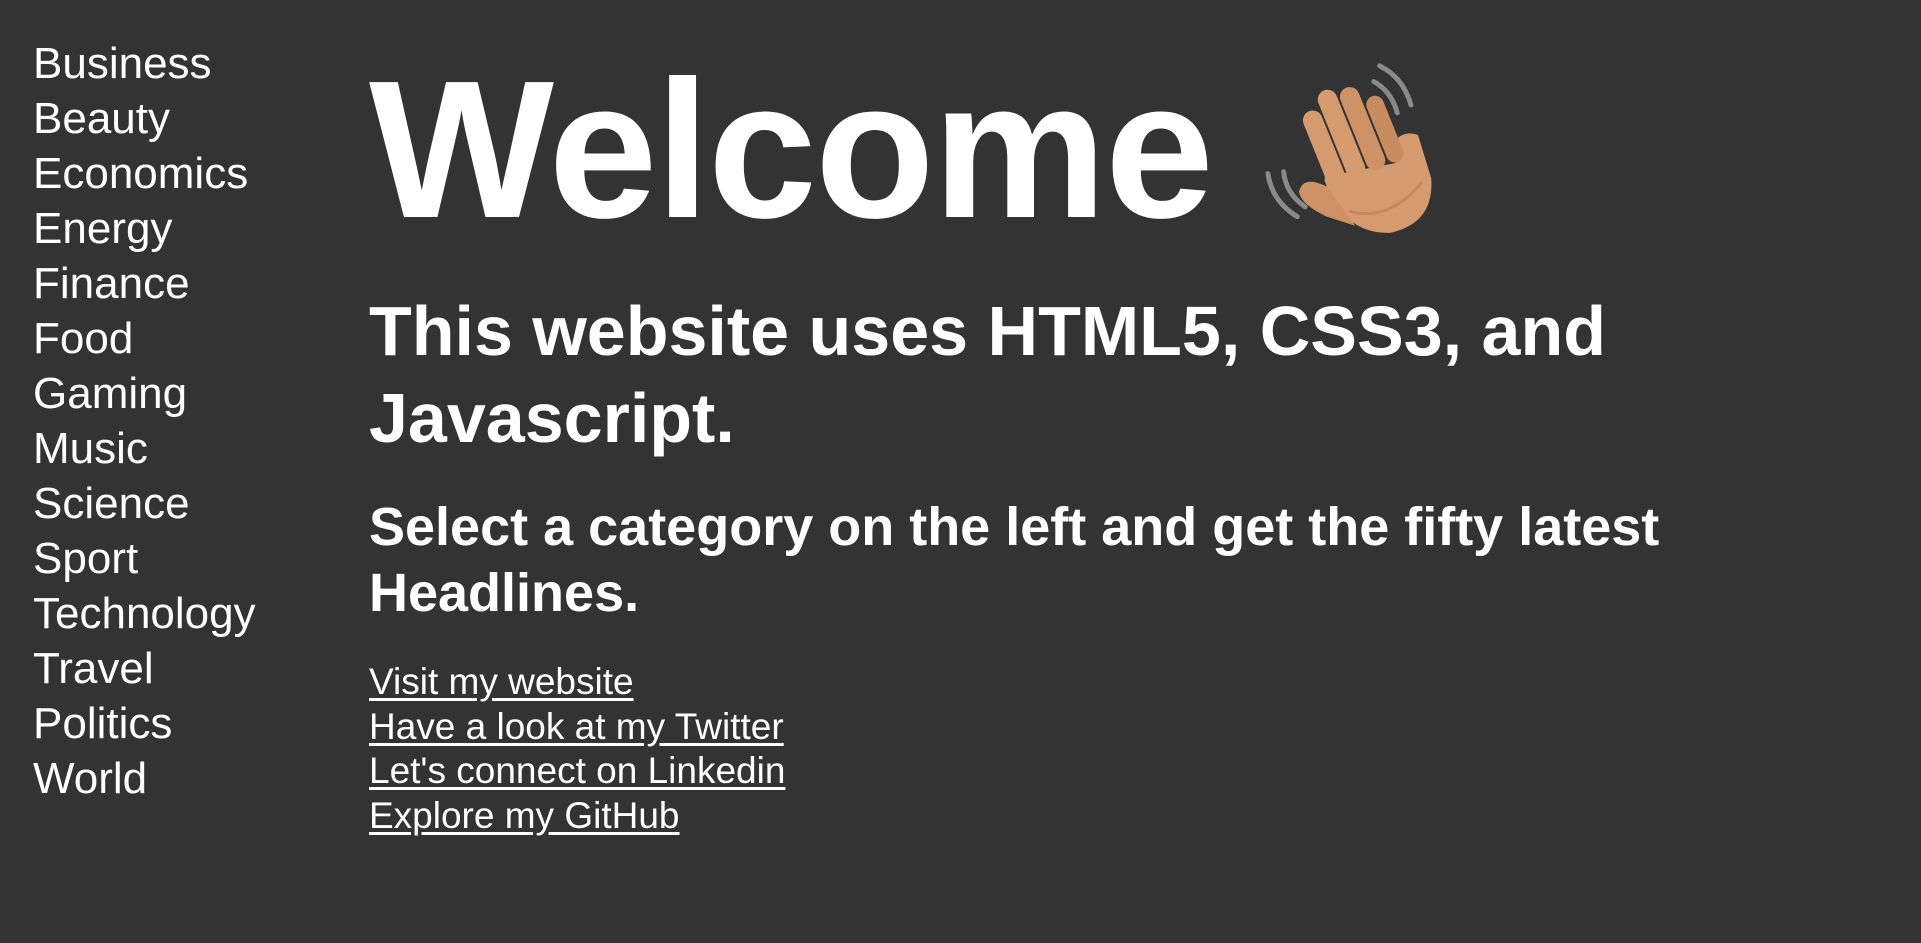 This screenshot has width=1921, height=943. What do you see at coordinates (183, 613) in the screenshot?
I see `sidebar-item-technology: Technology` at bounding box center [183, 613].